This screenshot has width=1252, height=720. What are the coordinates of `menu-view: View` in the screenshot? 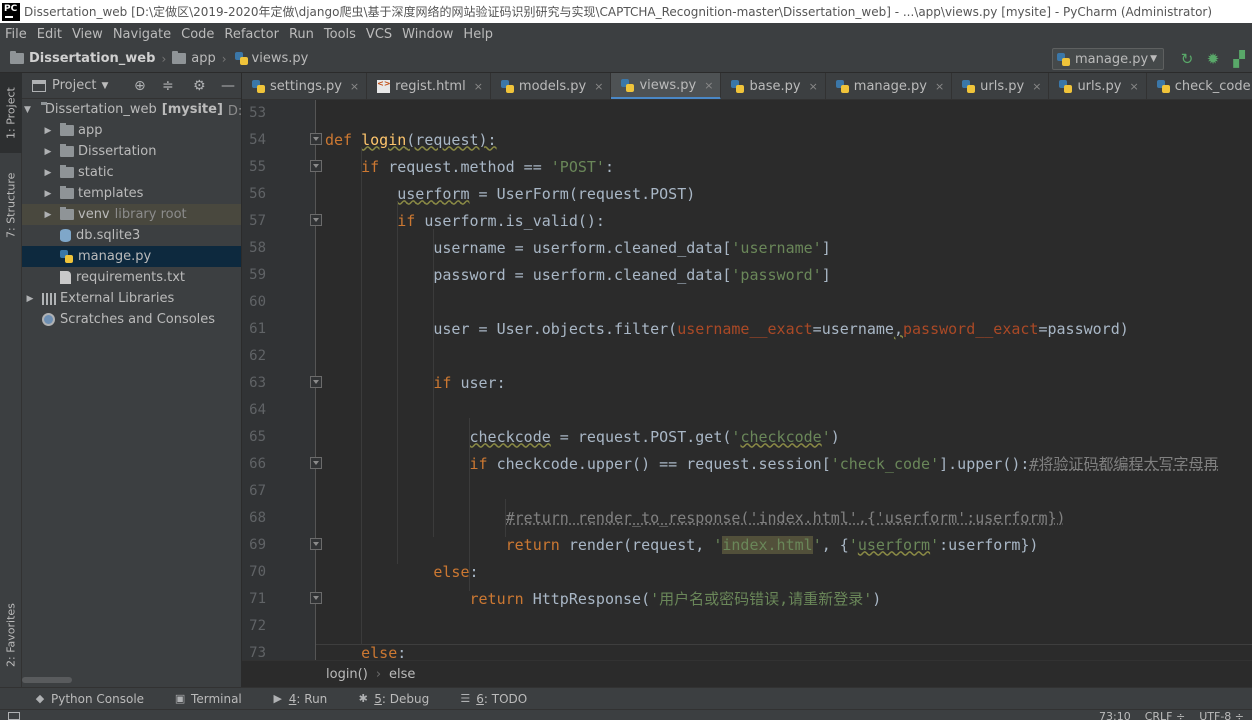 It's located at (87, 34).